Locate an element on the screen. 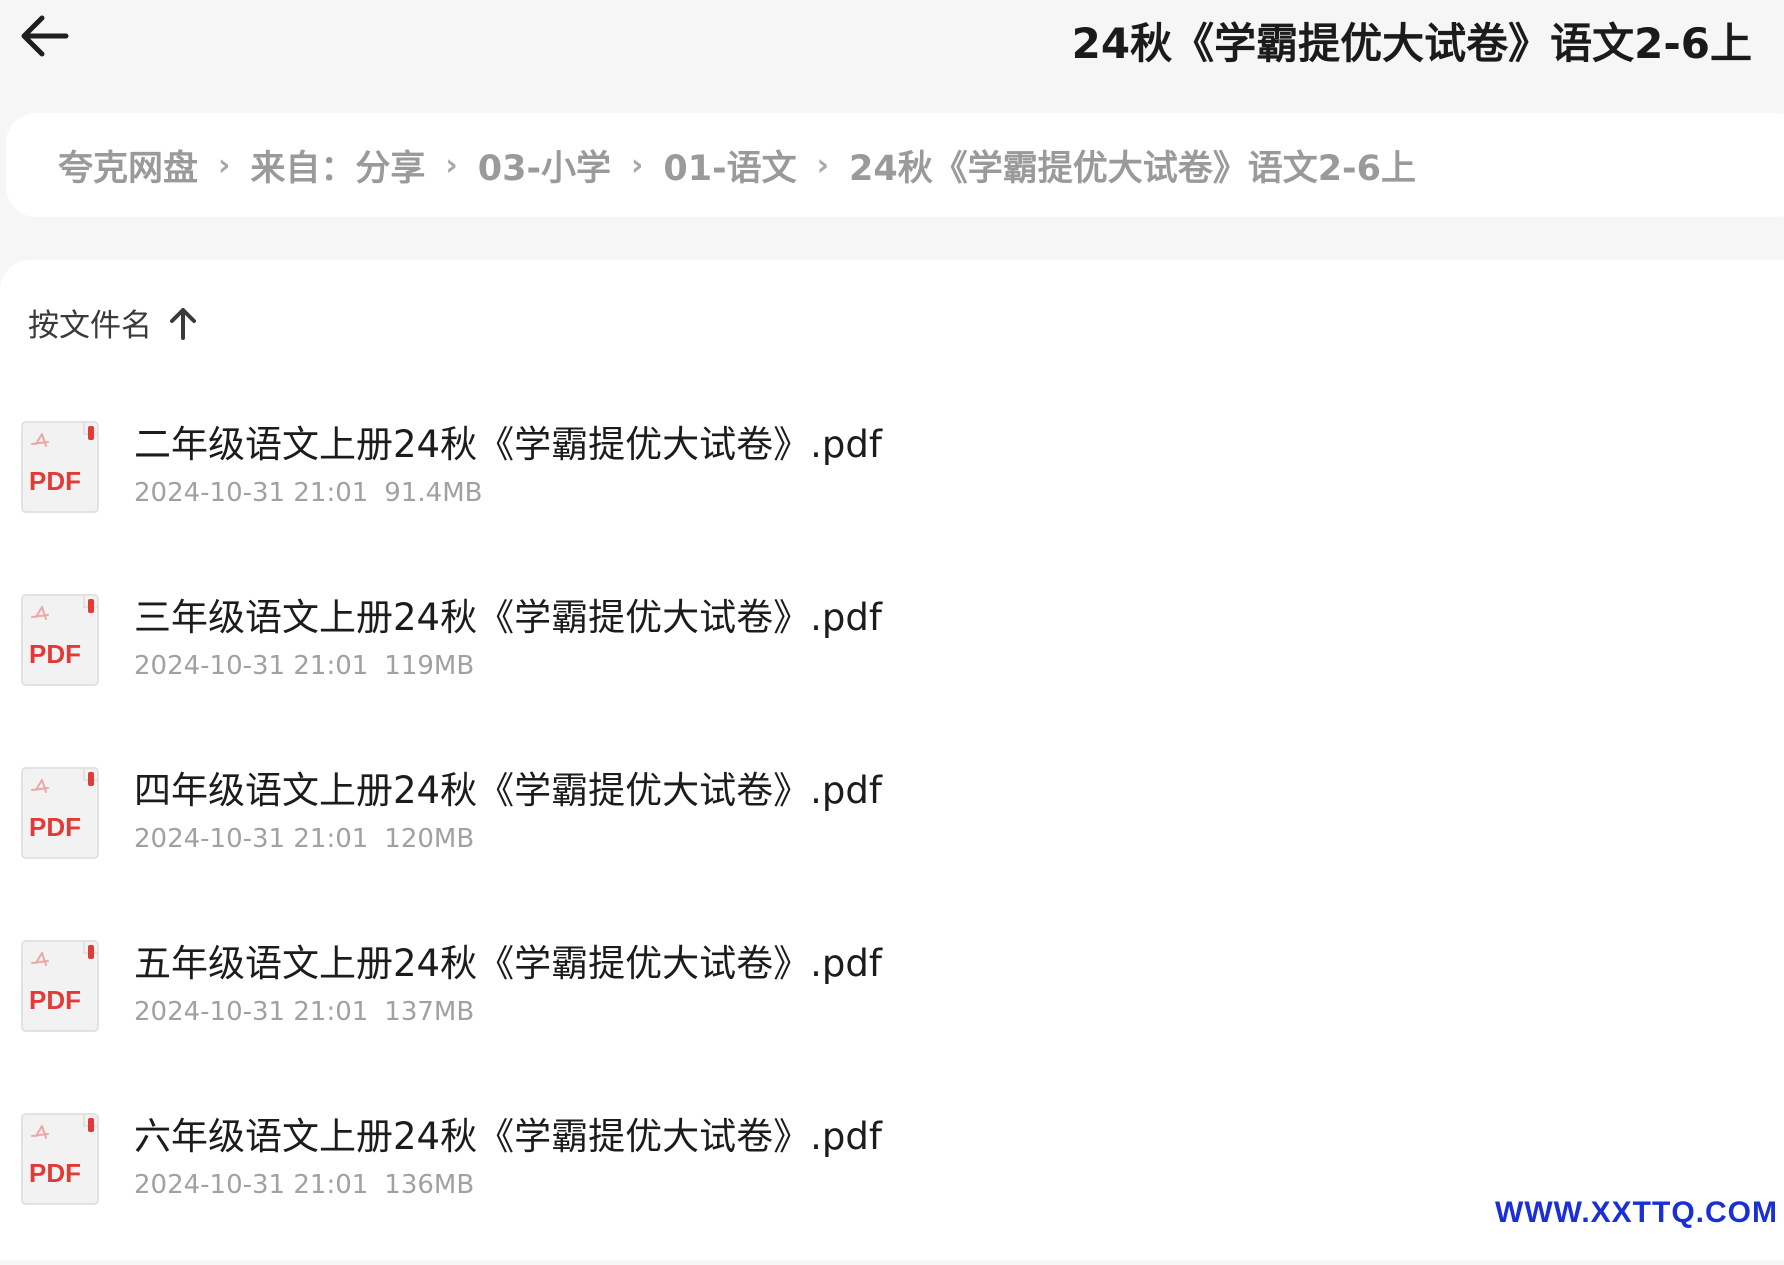  breadcrumb-item-share: 来自：分享 is located at coordinates (337, 165).